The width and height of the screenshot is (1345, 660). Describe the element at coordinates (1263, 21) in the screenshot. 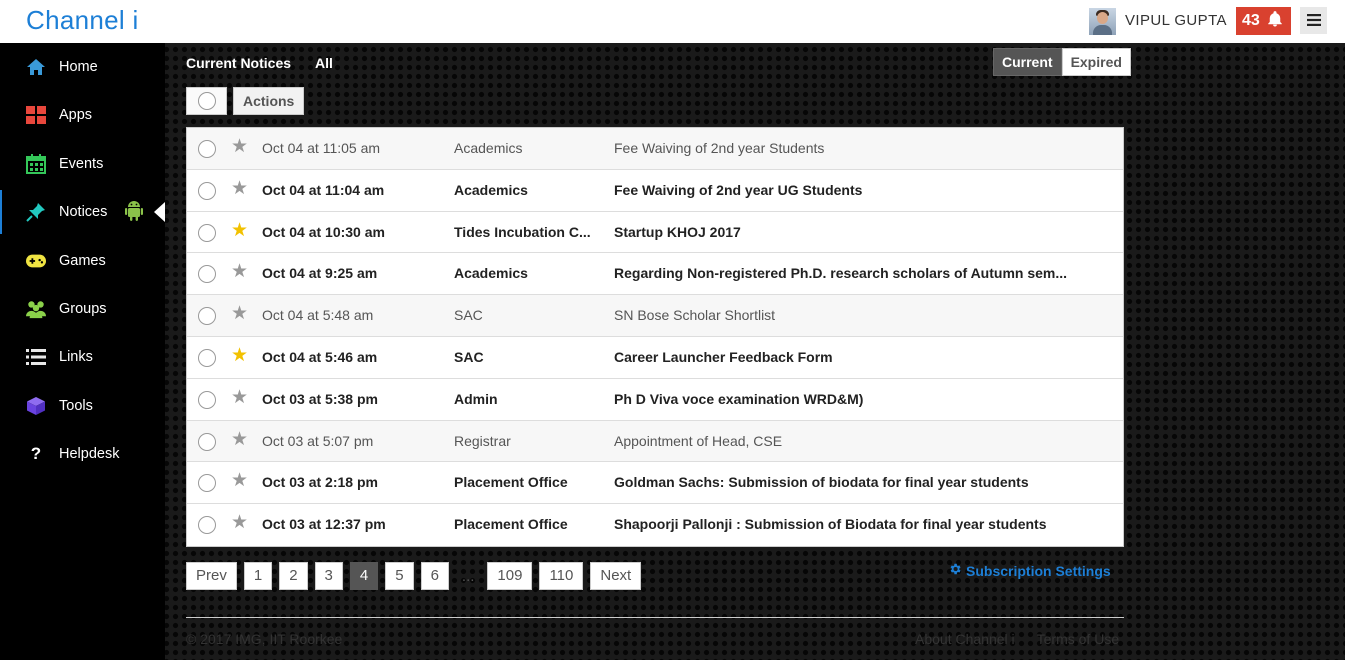

I see `notification-button: 43` at that location.